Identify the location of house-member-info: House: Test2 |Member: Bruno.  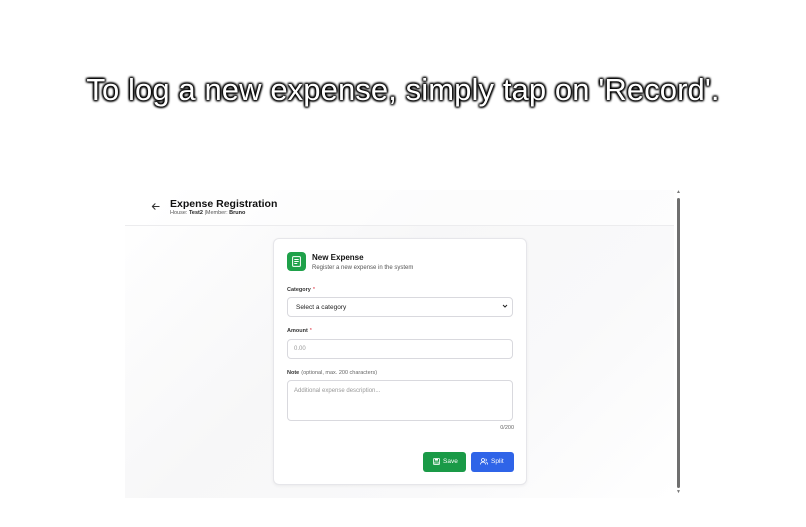
(207, 213).